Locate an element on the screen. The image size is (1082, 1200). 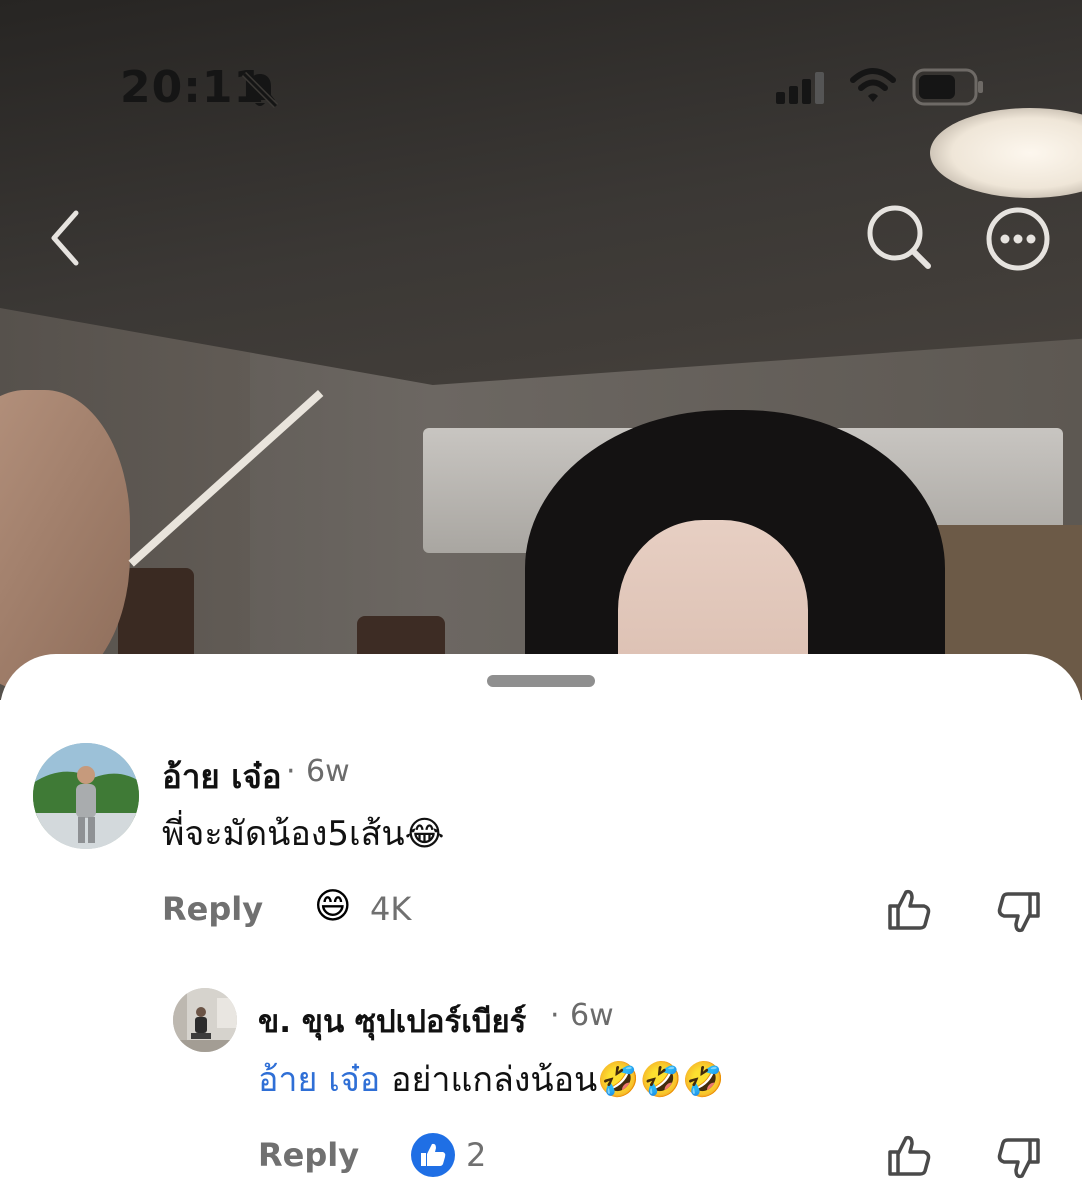
reaction-count: 2 is located at coordinates (476, 1155).